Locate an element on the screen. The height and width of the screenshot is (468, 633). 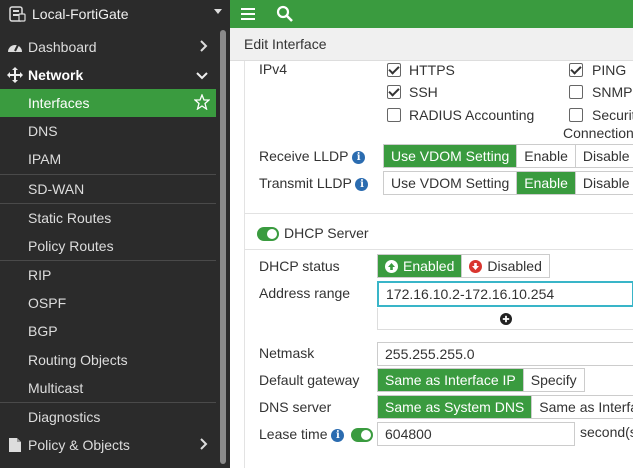
sidebar-item-diagnostics: Diagnostics is located at coordinates (108, 417).